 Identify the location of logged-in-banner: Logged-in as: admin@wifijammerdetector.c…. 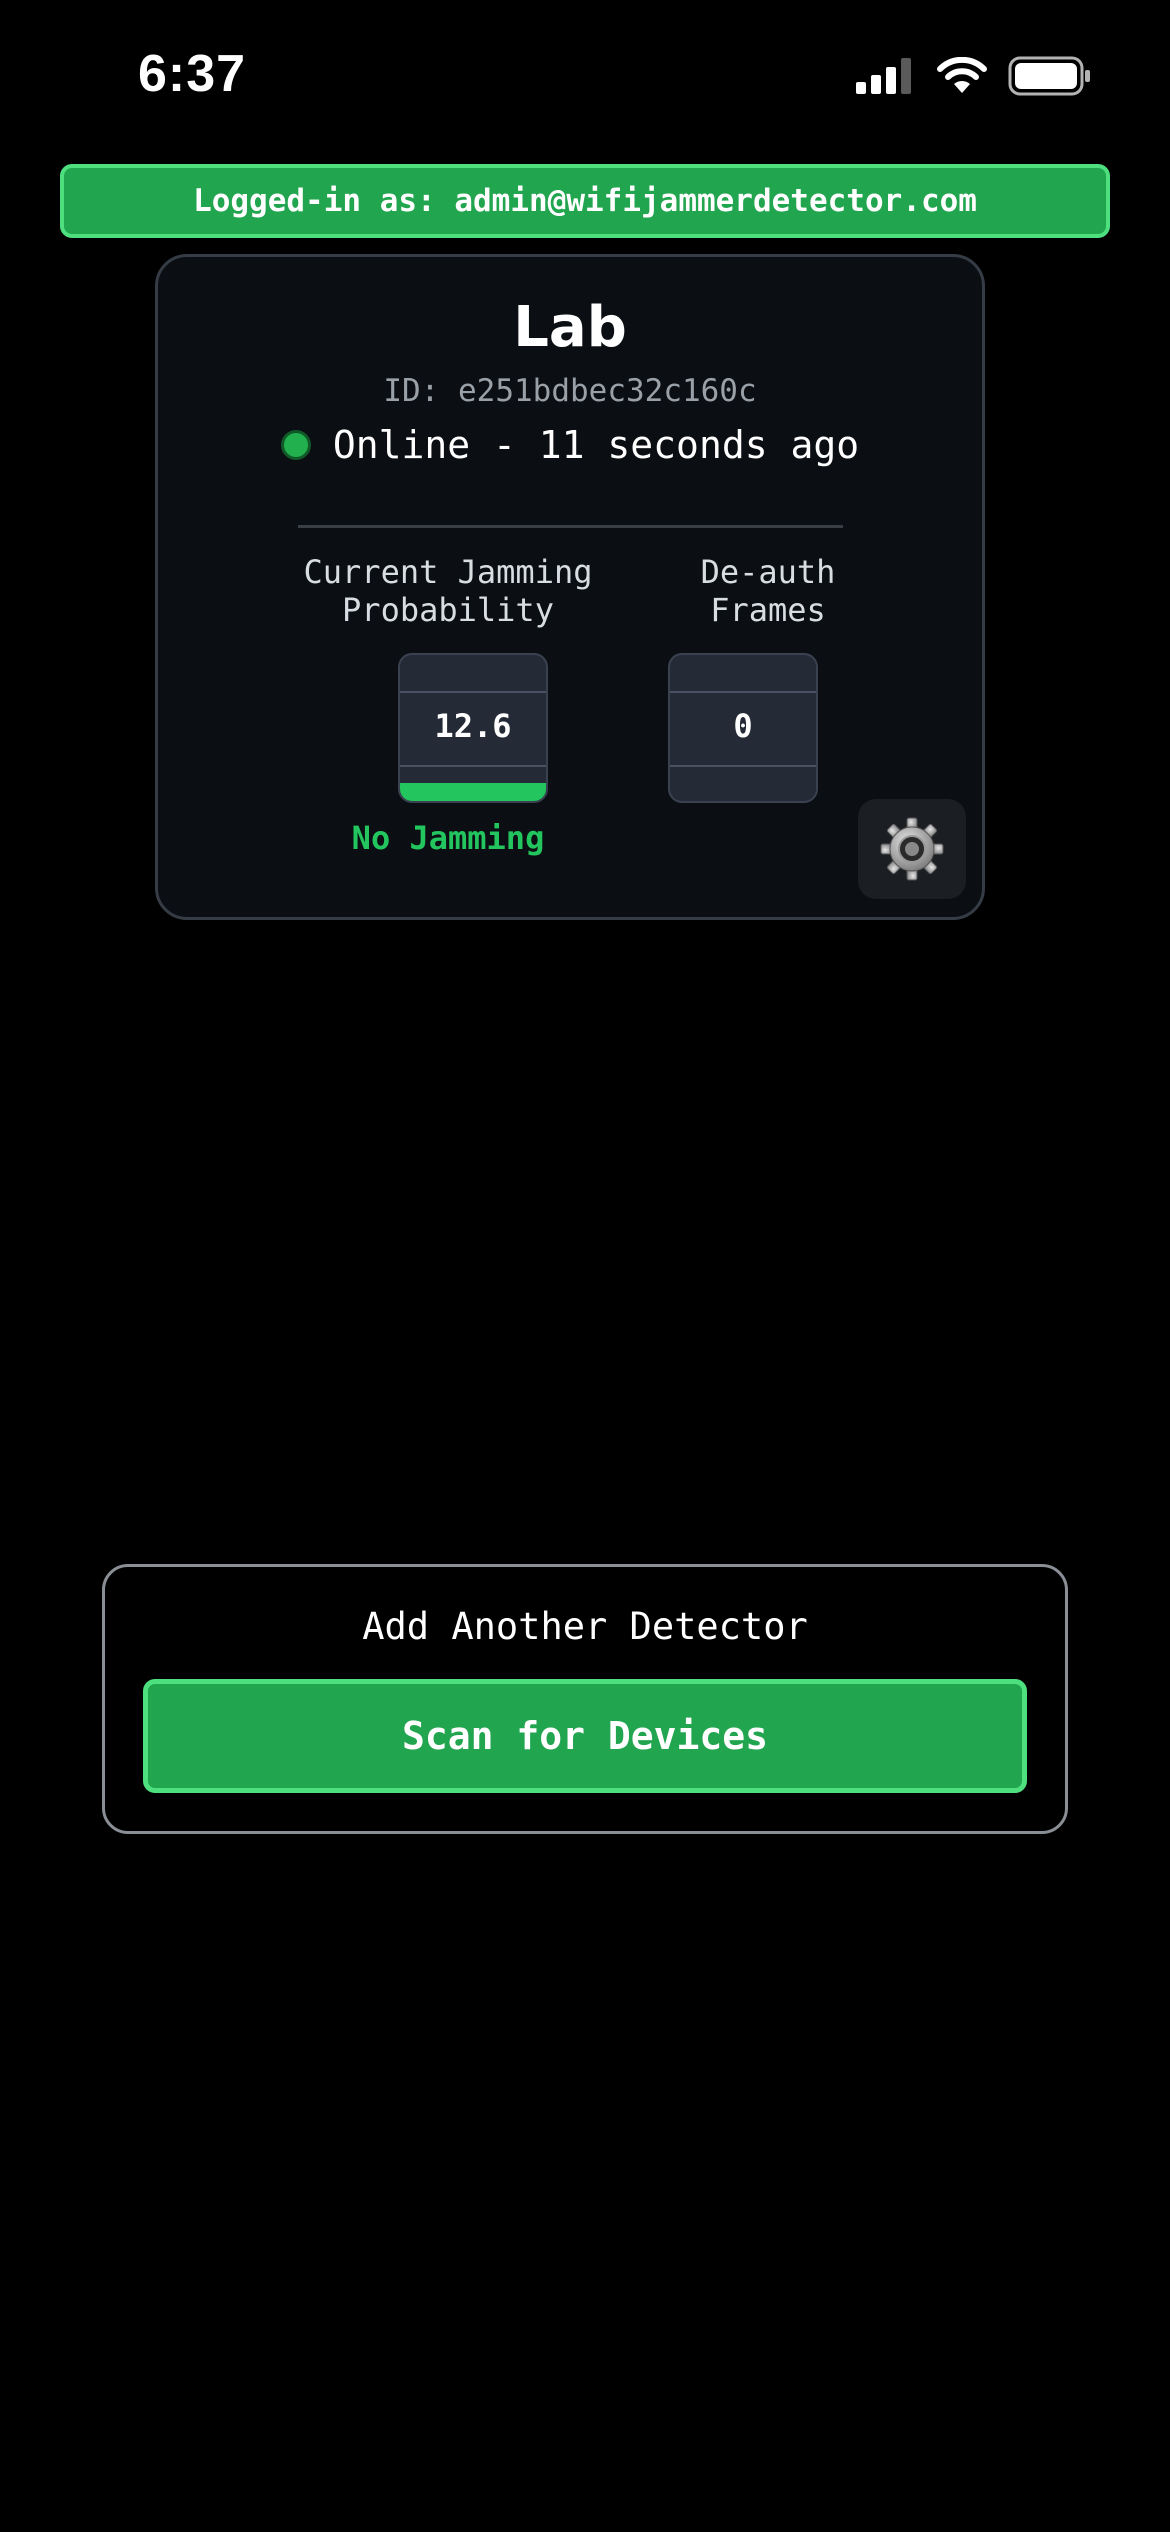
(585, 201).